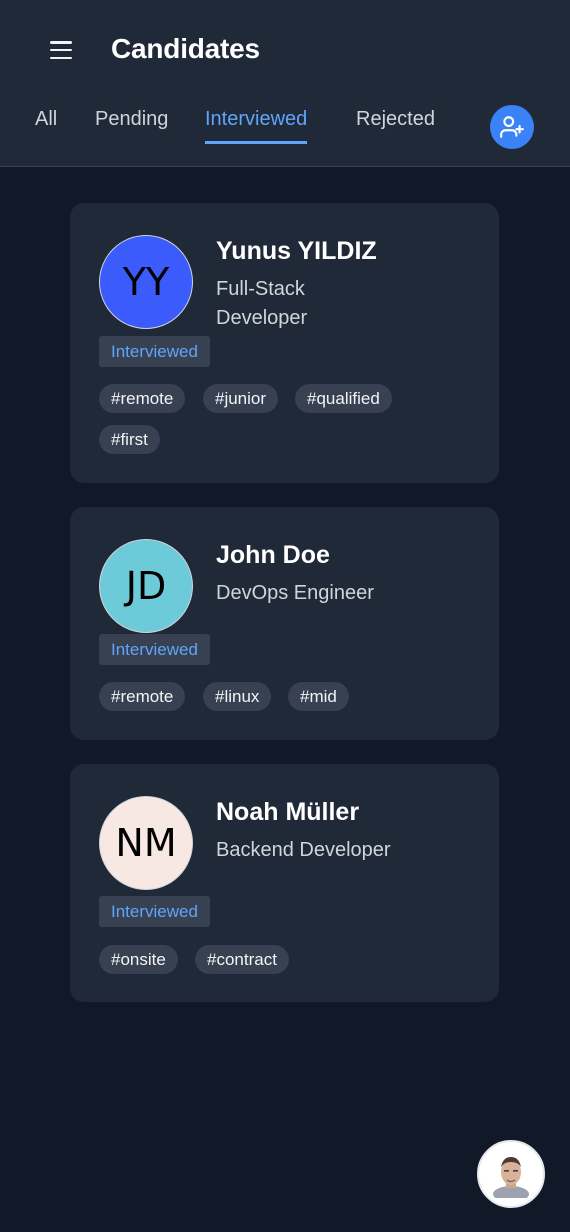 Image resolution: width=570 pixels, height=1232 pixels. I want to click on page-title: Candidates, so click(185, 48).